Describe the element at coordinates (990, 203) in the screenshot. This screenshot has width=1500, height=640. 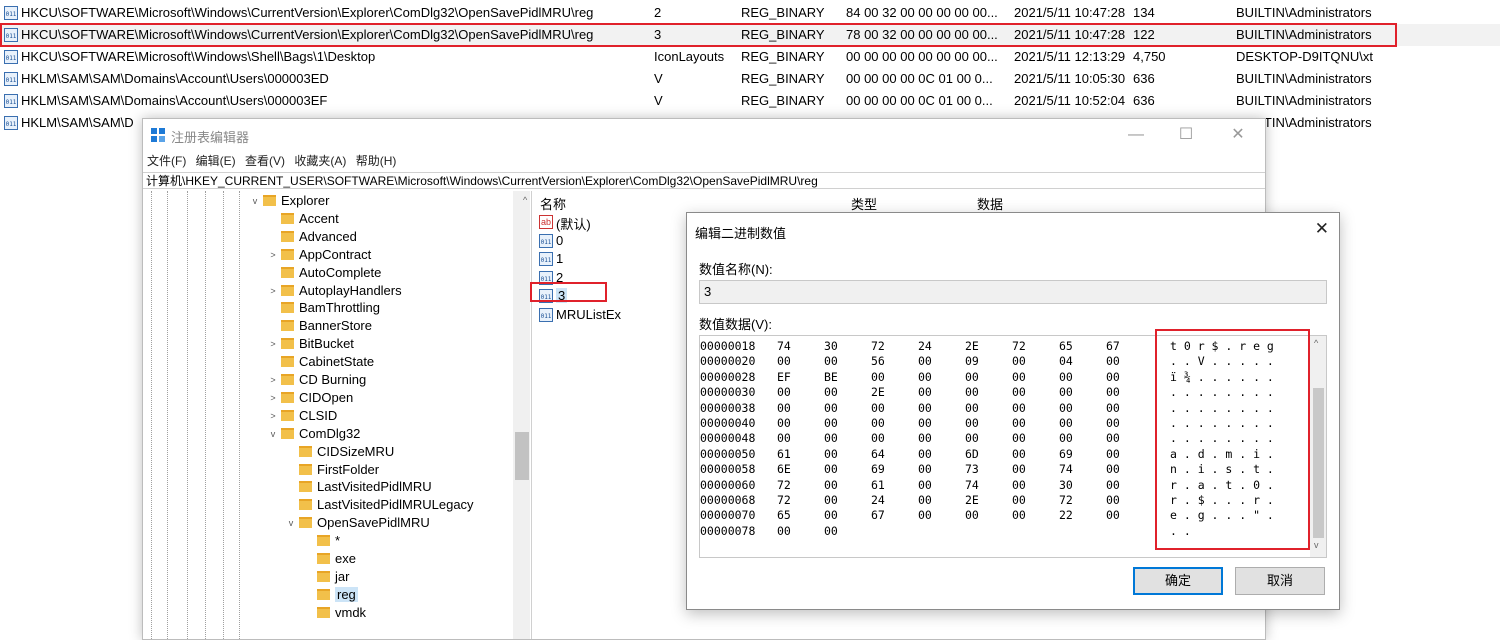
I see `column-data-header: 数据` at that location.